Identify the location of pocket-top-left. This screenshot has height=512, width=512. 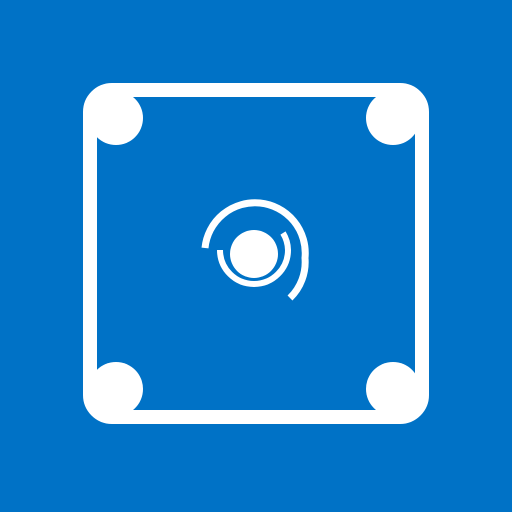
(116, 118).